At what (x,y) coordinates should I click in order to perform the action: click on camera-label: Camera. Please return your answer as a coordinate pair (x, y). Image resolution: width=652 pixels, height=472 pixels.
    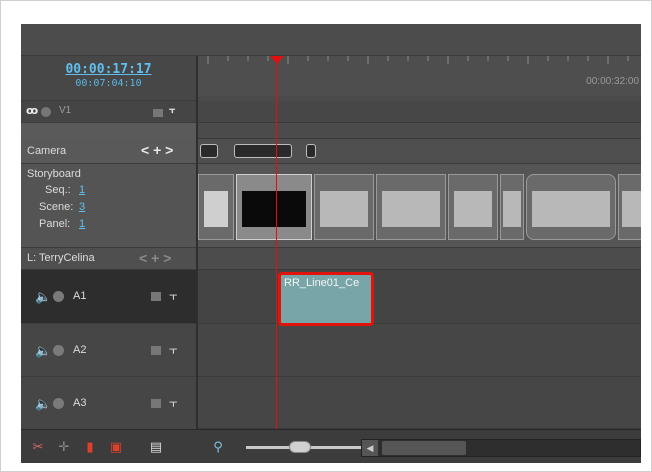
    Looking at the image, I should click on (47, 151).